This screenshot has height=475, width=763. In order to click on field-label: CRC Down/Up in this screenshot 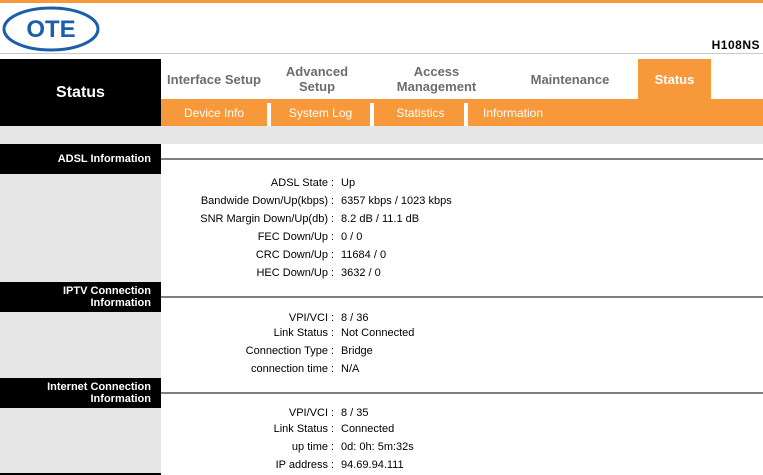, I will do `click(291, 255)`.